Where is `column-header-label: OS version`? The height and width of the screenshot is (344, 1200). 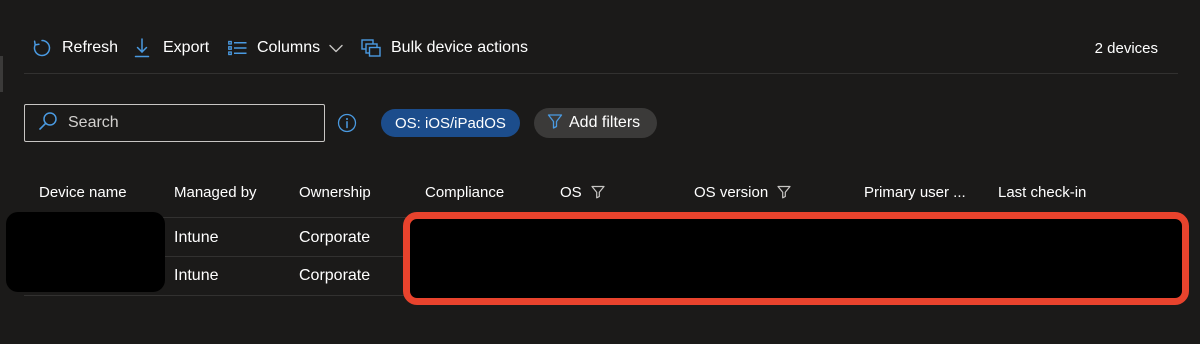
column-header-label: OS version is located at coordinates (731, 192).